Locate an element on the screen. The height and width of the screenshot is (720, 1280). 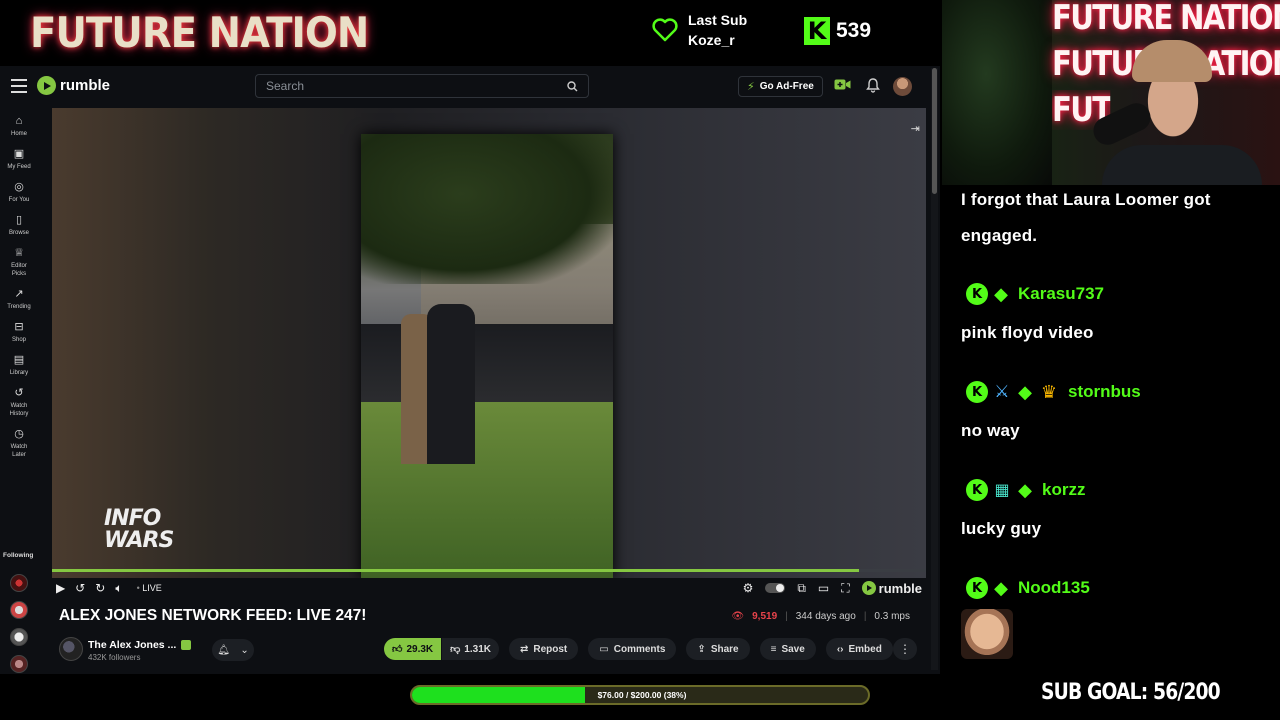
sidebar-item-label: Watch History is located at coordinates (19, 410).